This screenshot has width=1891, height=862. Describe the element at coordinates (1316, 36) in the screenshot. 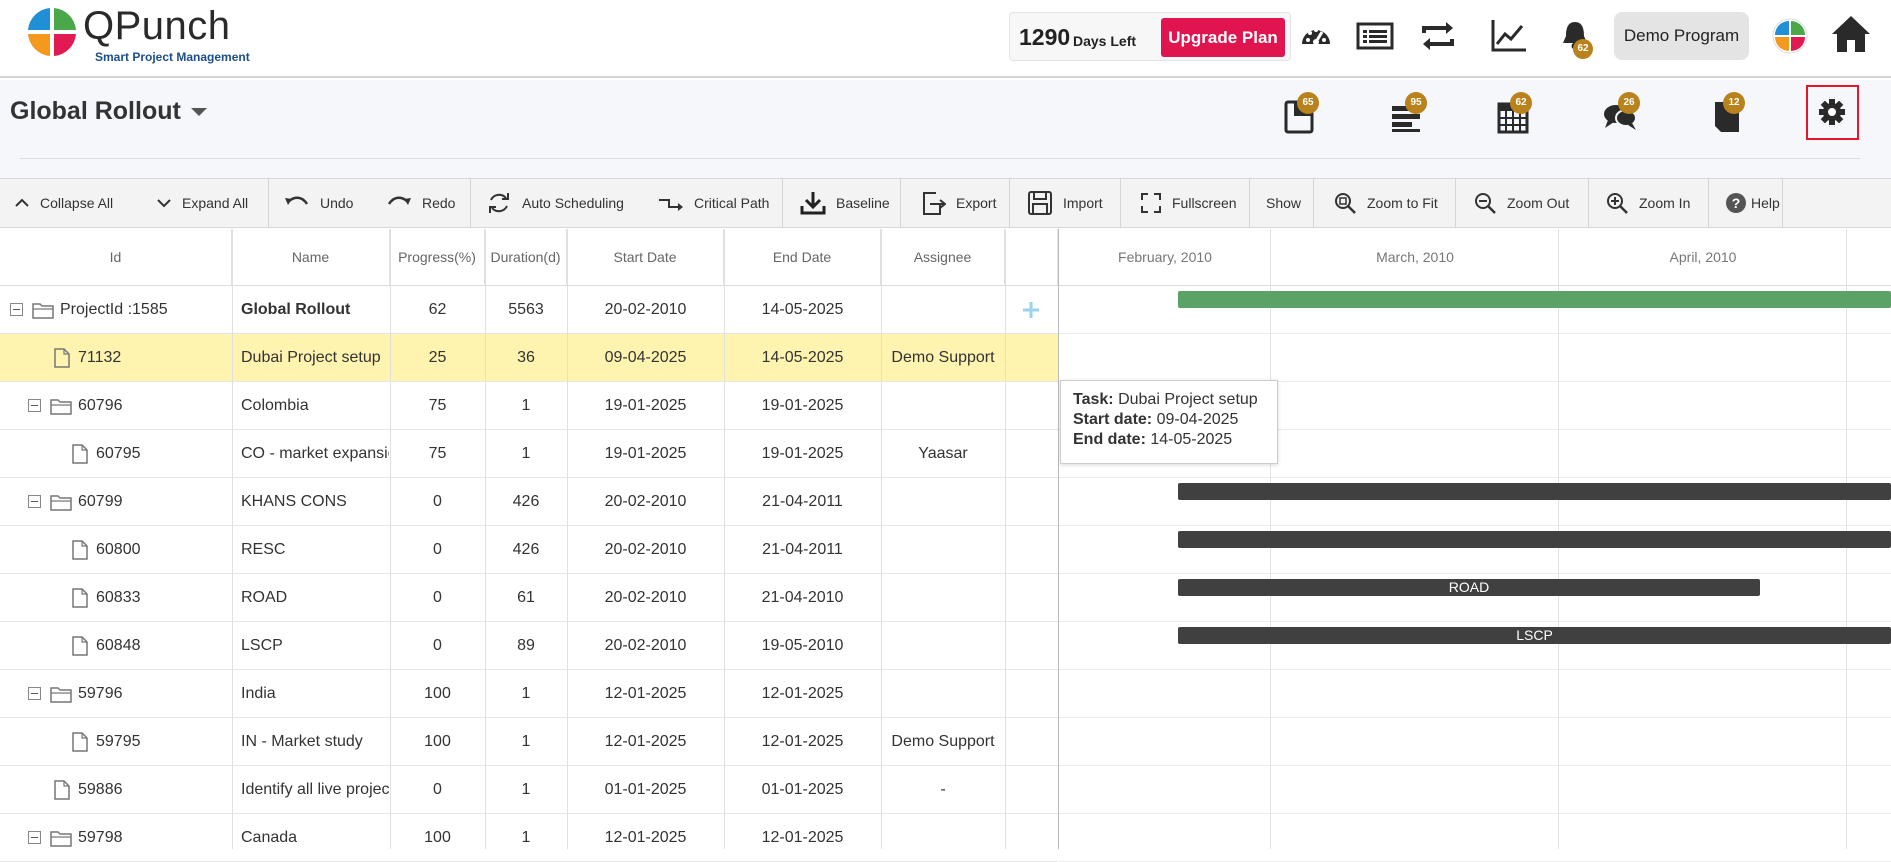

I see `dashboard-gauge-icon` at that location.